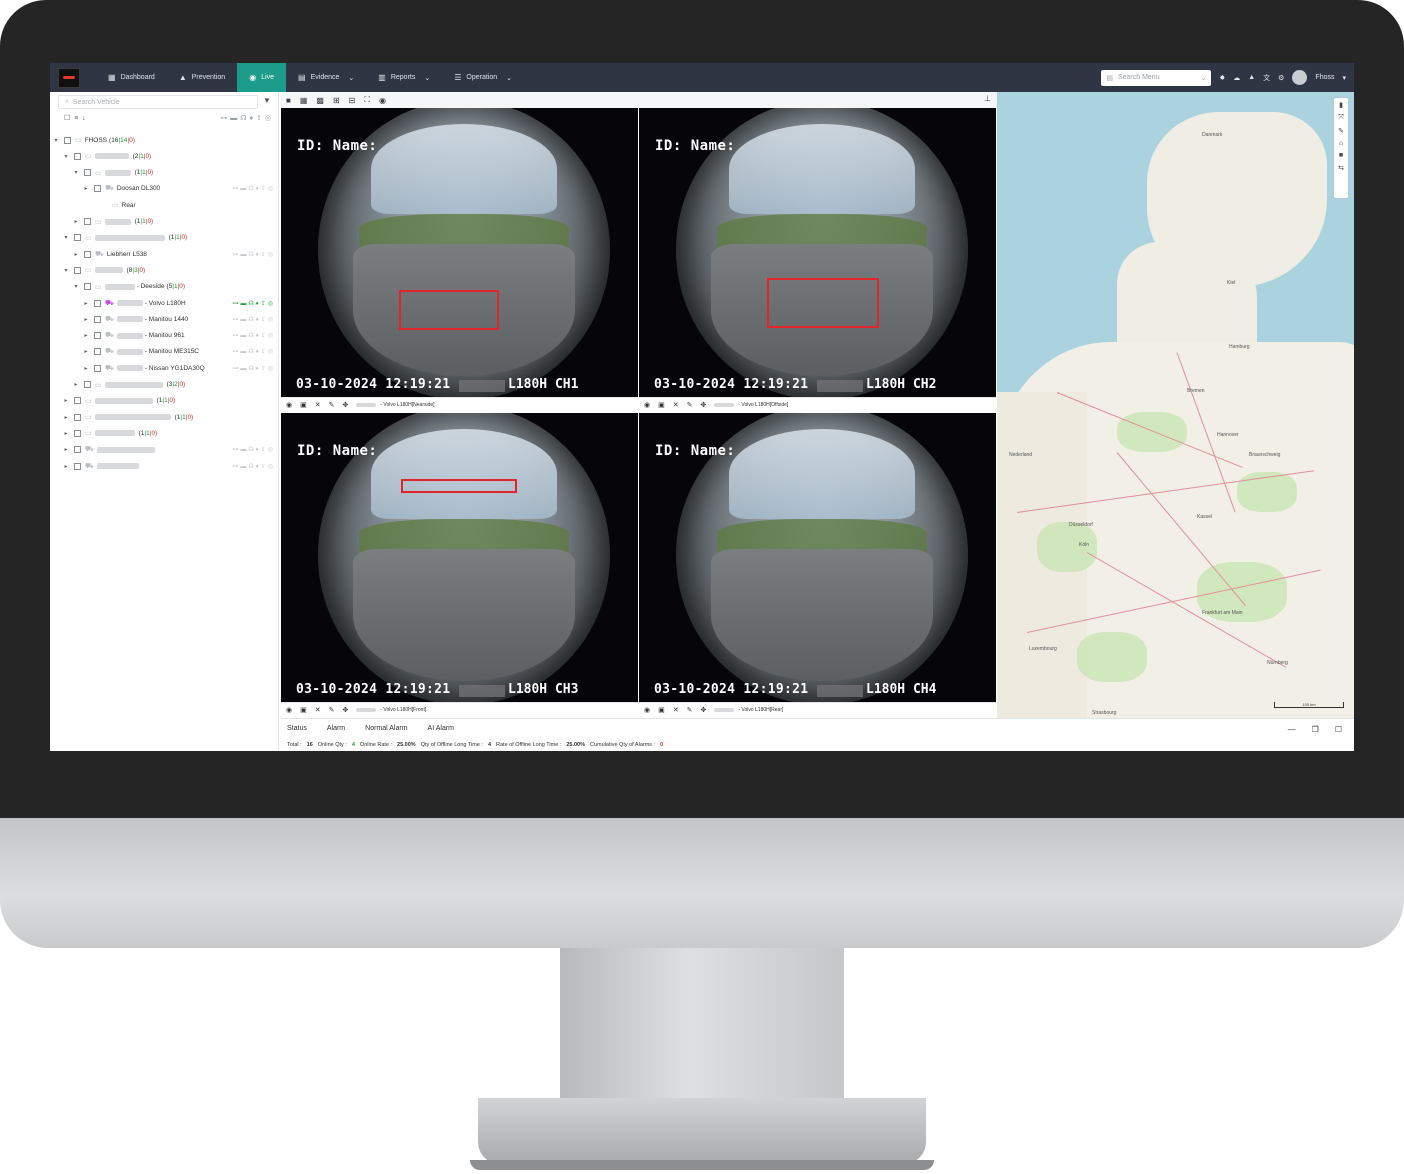 Image resolution: width=1404 pixels, height=1174 pixels. I want to click on tab-ai-alarm: AI Alarm, so click(441, 728).